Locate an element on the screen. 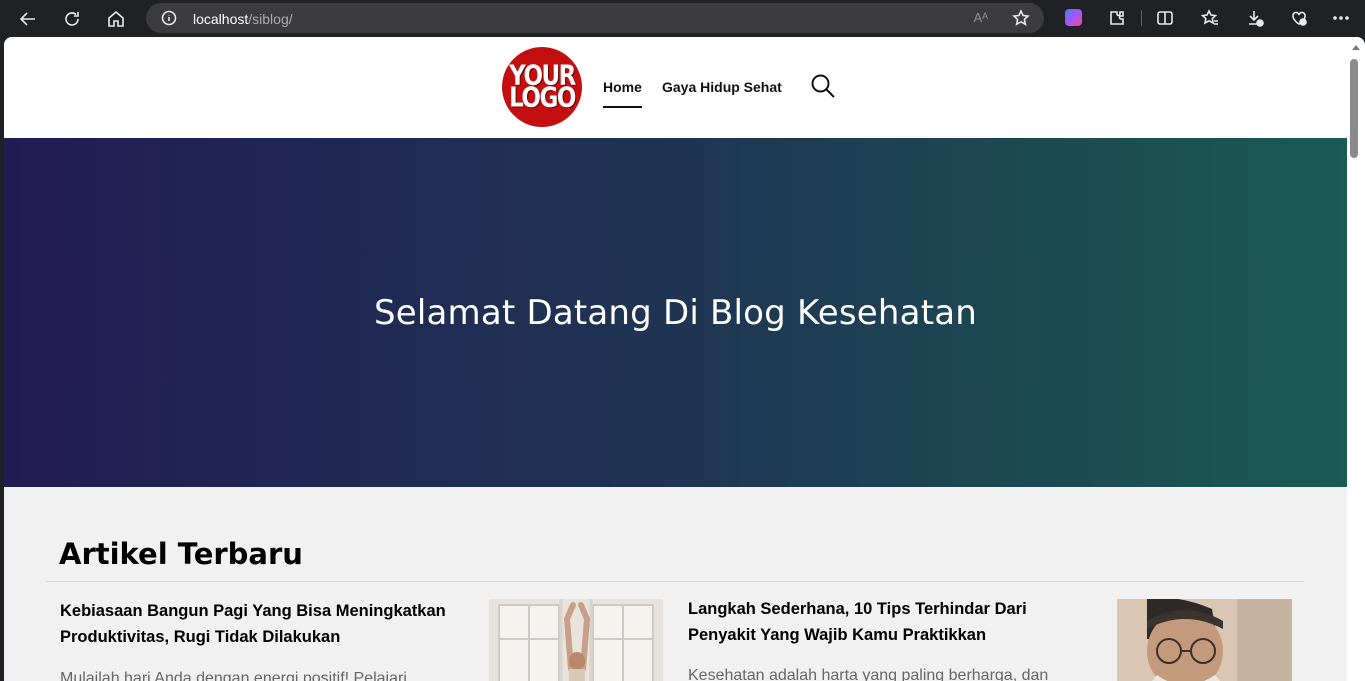  toolbar-separator is located at coordinates (1141, 18).